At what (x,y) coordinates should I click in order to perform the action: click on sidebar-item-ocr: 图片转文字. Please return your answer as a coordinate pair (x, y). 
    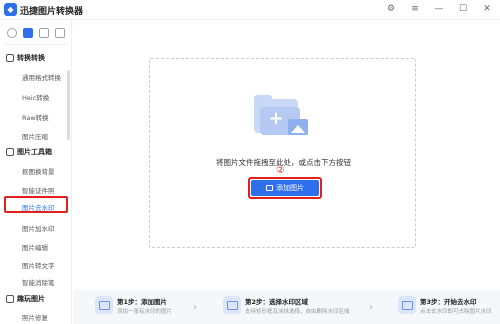
    Looking at the image, I should click on (38, 265).